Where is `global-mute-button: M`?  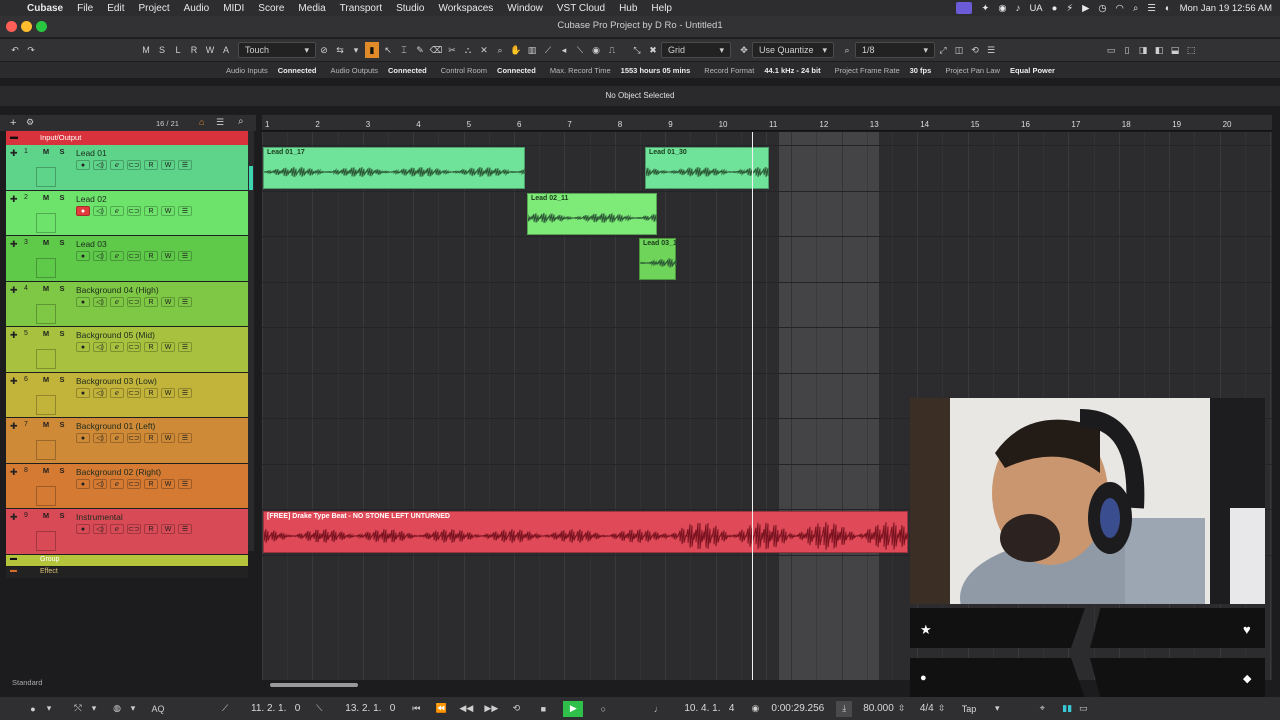
global-mute-button: M is located at coordinates (146, 50).